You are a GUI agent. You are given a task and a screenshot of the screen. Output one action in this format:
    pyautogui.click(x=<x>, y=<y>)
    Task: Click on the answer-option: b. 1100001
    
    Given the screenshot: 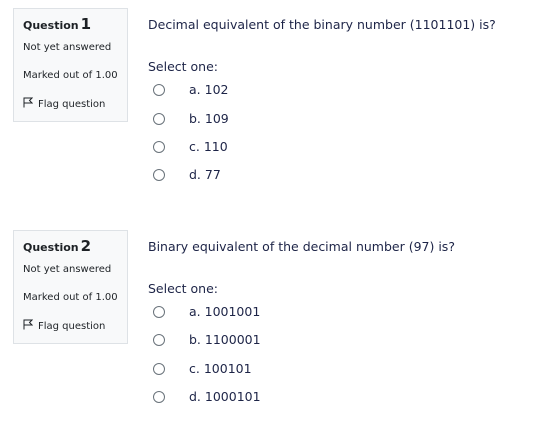 What is the action you would take?
    pyautogui.click(x=207, y=340)
    